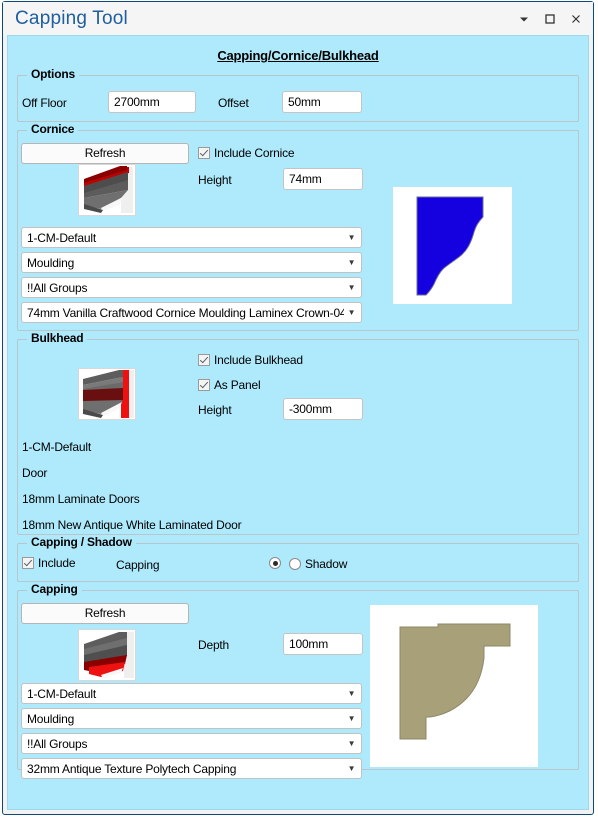  I want to click on capping-depth-input: 100mm, so click(323, 644).